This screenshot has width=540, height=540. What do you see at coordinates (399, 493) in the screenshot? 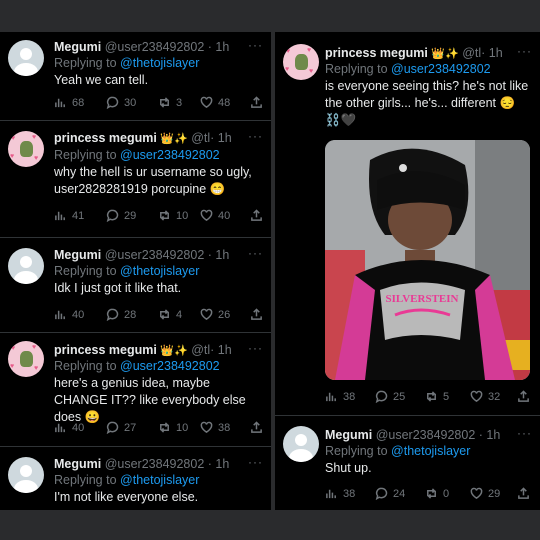
I see `reply-count: 24` at bounding box center [399, 493].